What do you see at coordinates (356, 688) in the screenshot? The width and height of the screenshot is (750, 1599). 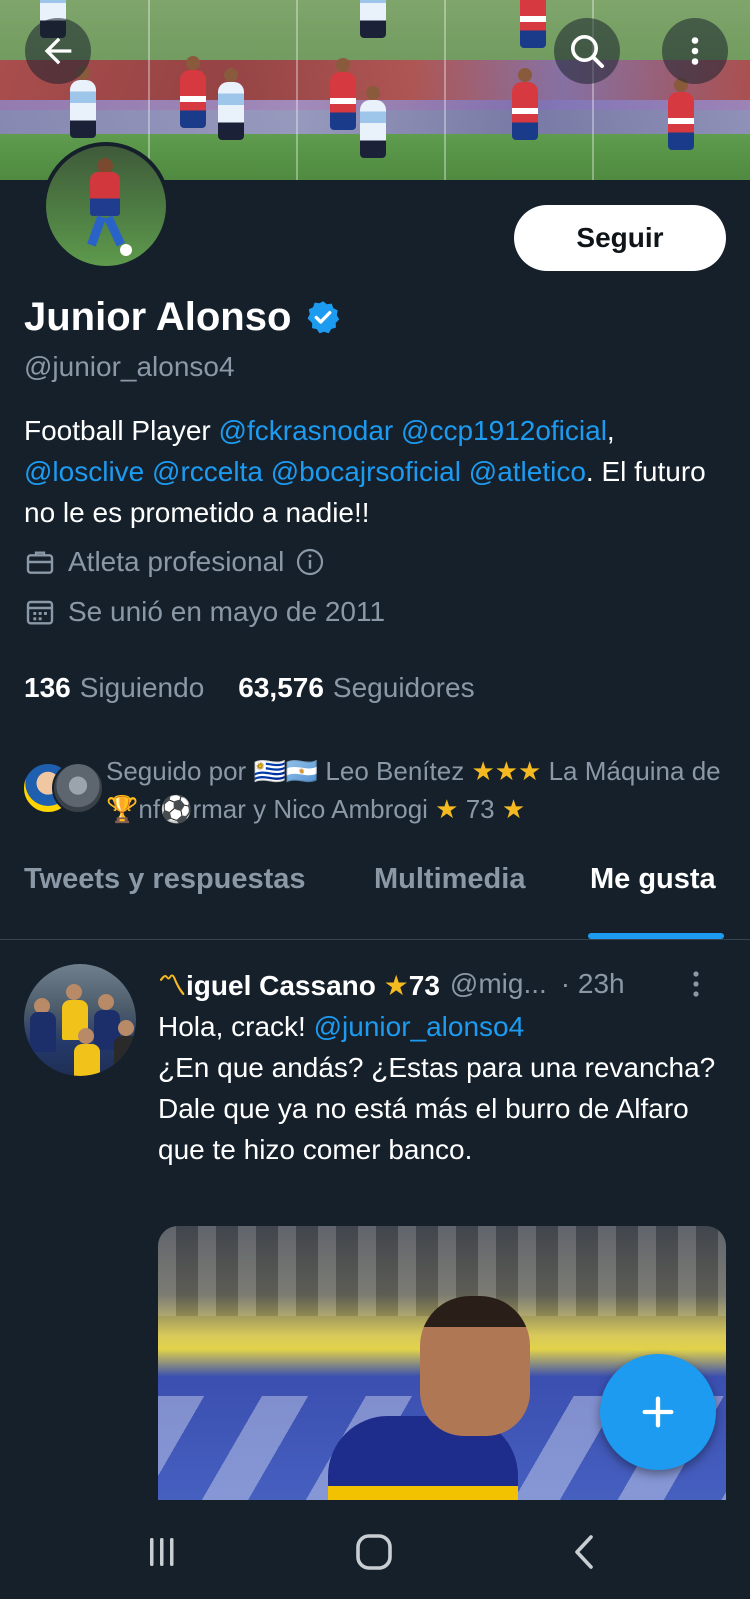 I see `followers-link: 63,576 Seguidores` at bounding box center [356, 688].